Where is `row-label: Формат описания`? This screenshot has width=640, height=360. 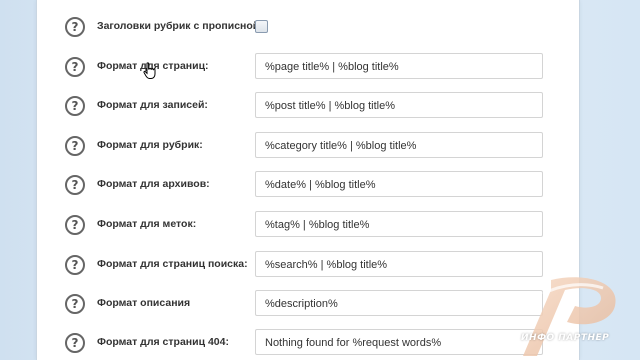
row-label: Формат описания is located at coordinates (144, 303).